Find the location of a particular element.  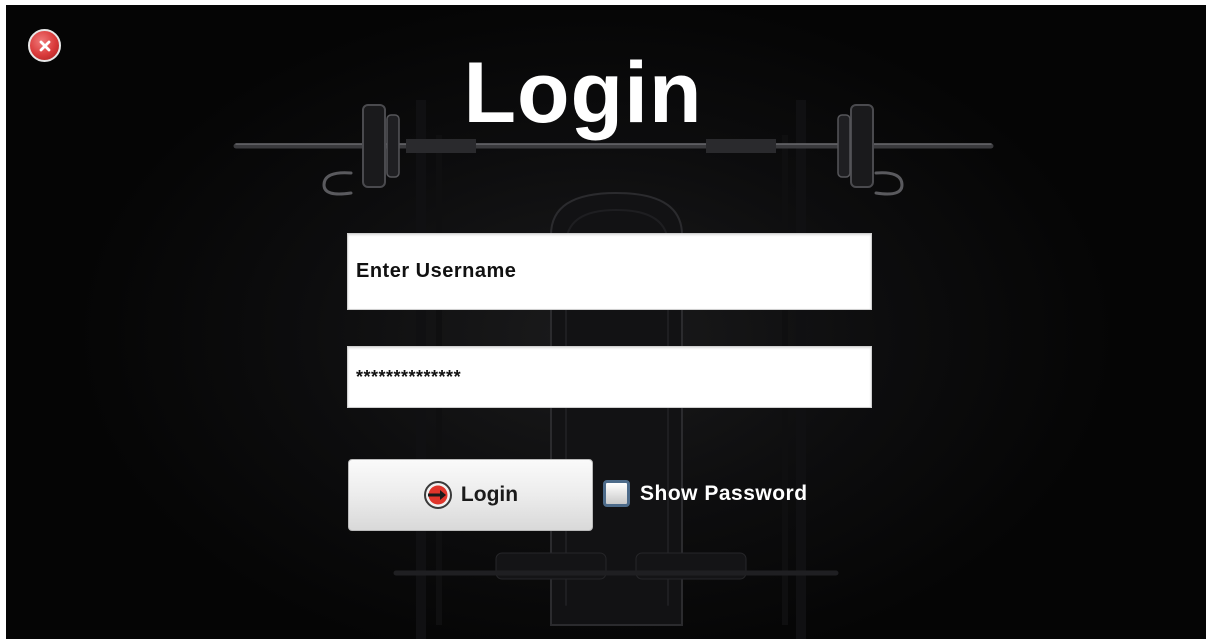

close-button is located at coordinates (44, 45).